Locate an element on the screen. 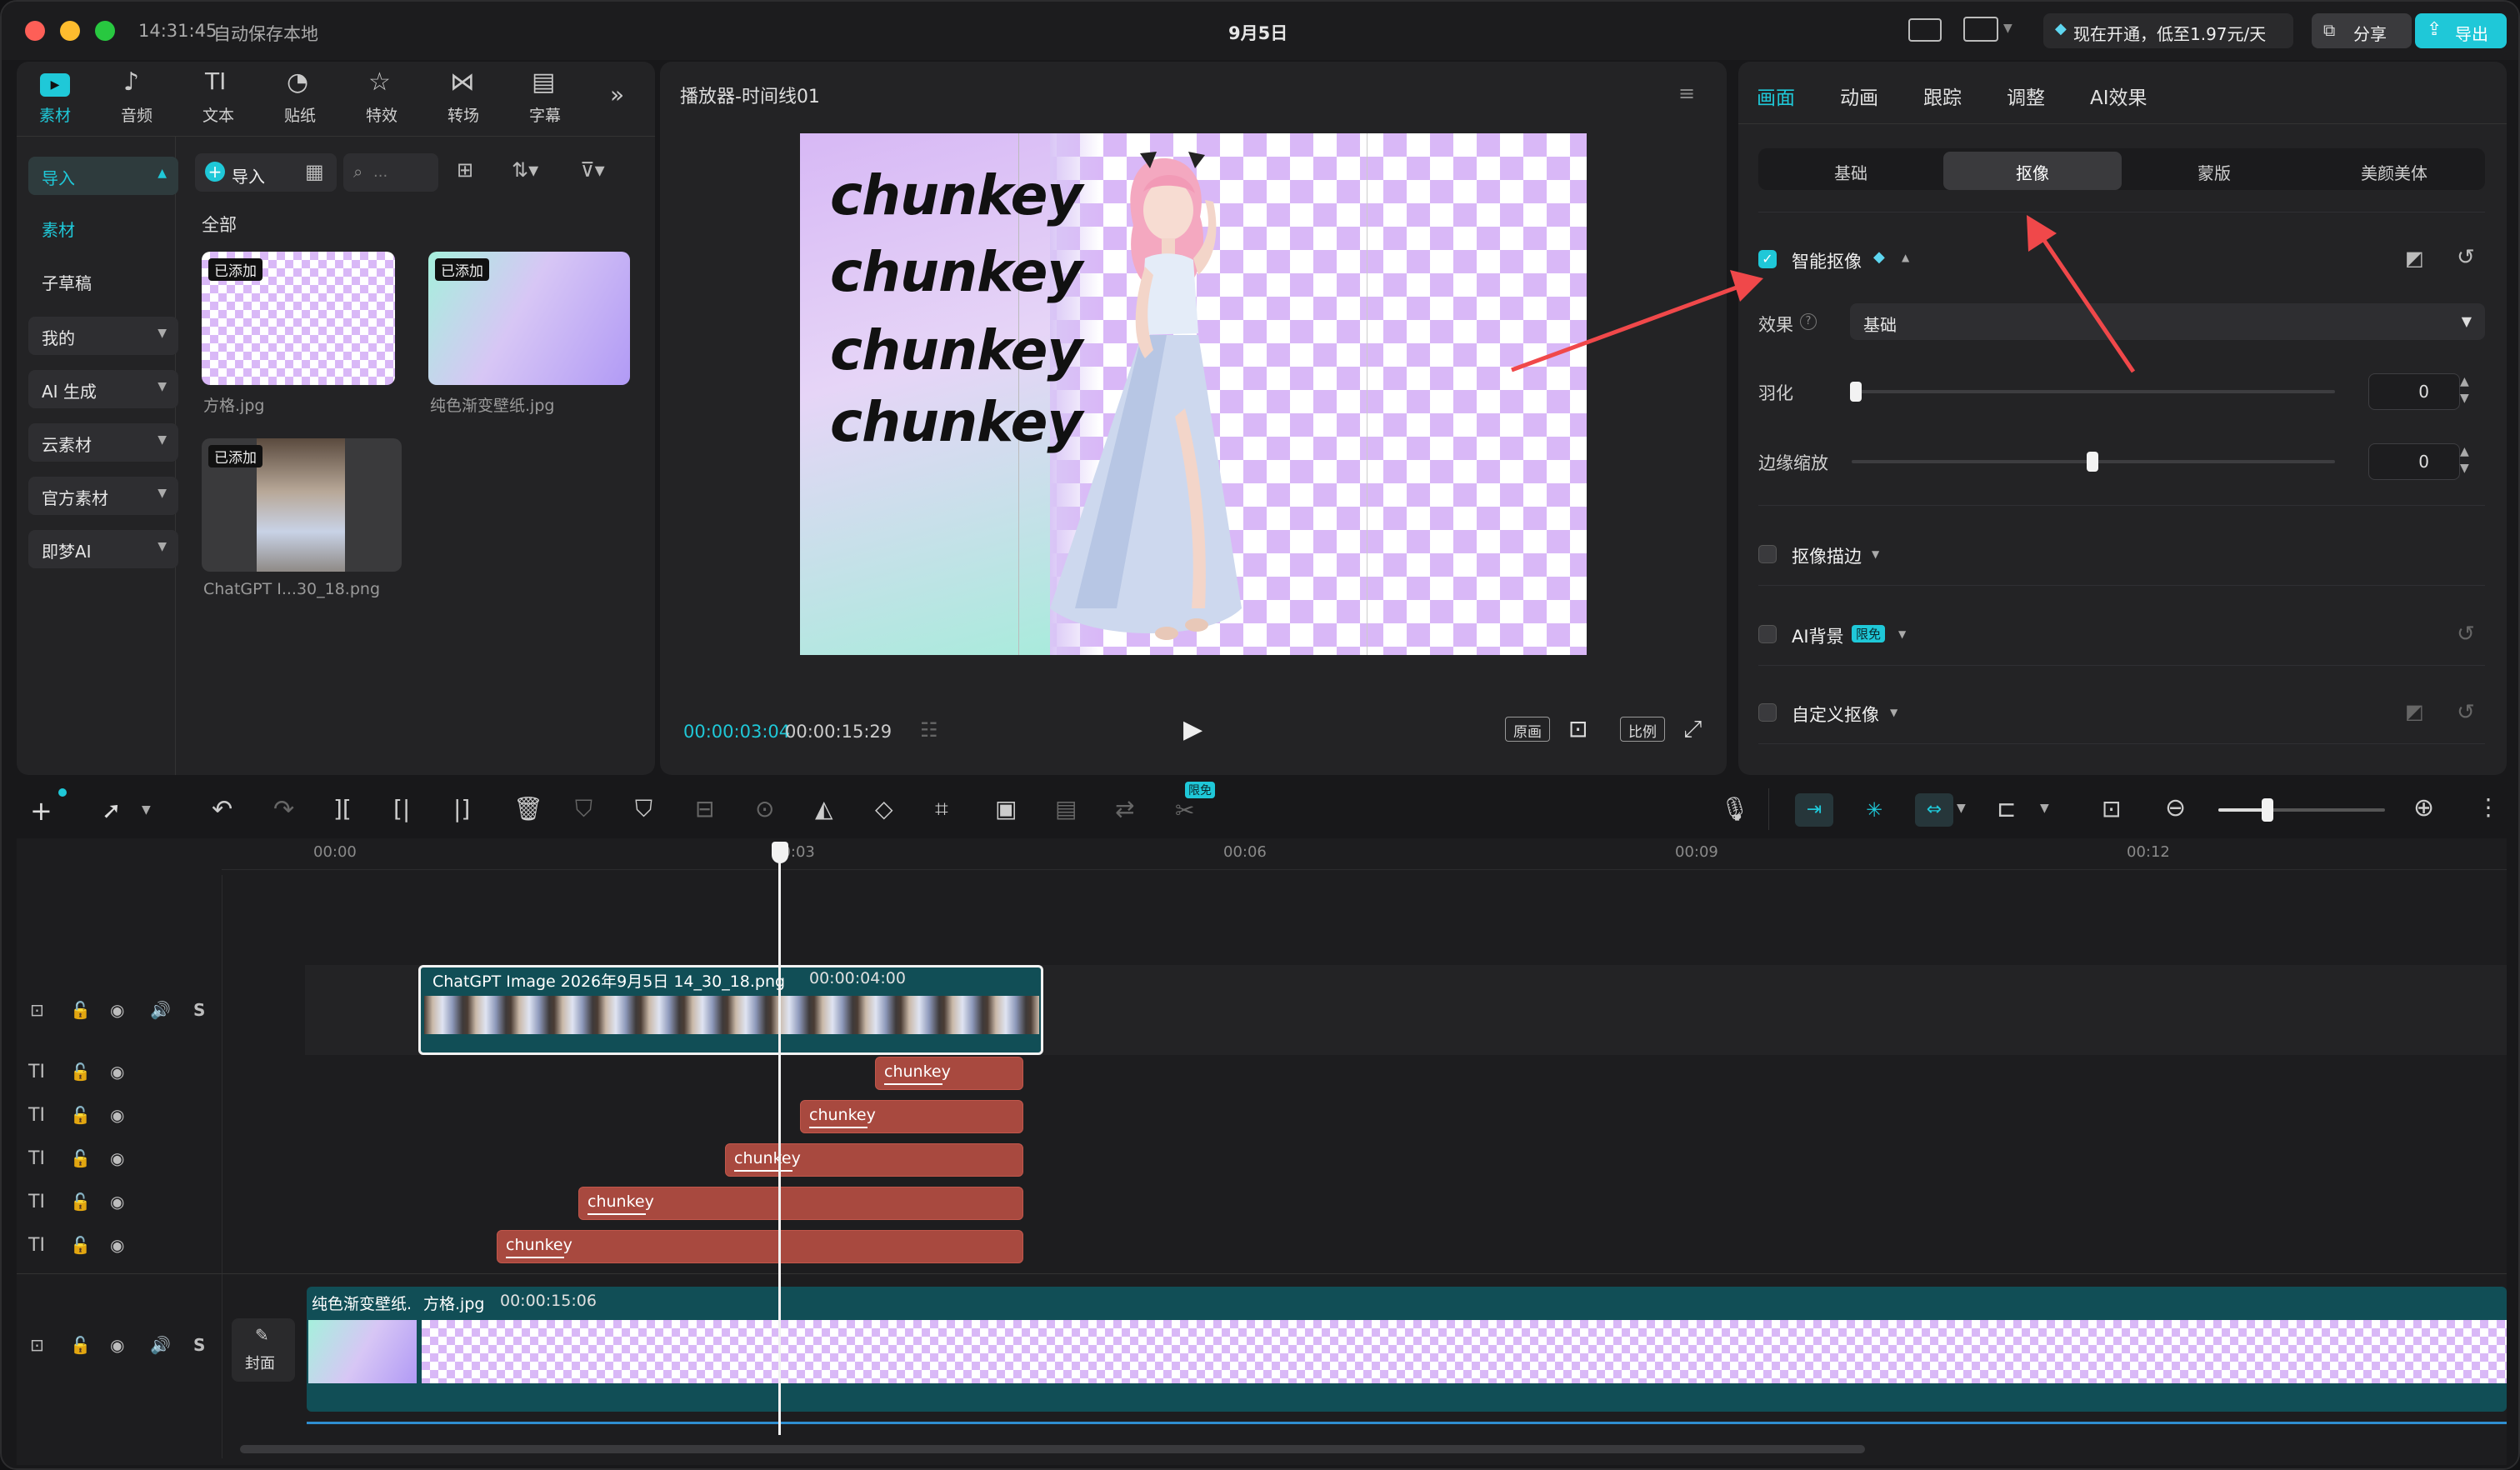 This screenshot has width=2520, height=1470. track-divider is located at coordinates (1262, 1273).